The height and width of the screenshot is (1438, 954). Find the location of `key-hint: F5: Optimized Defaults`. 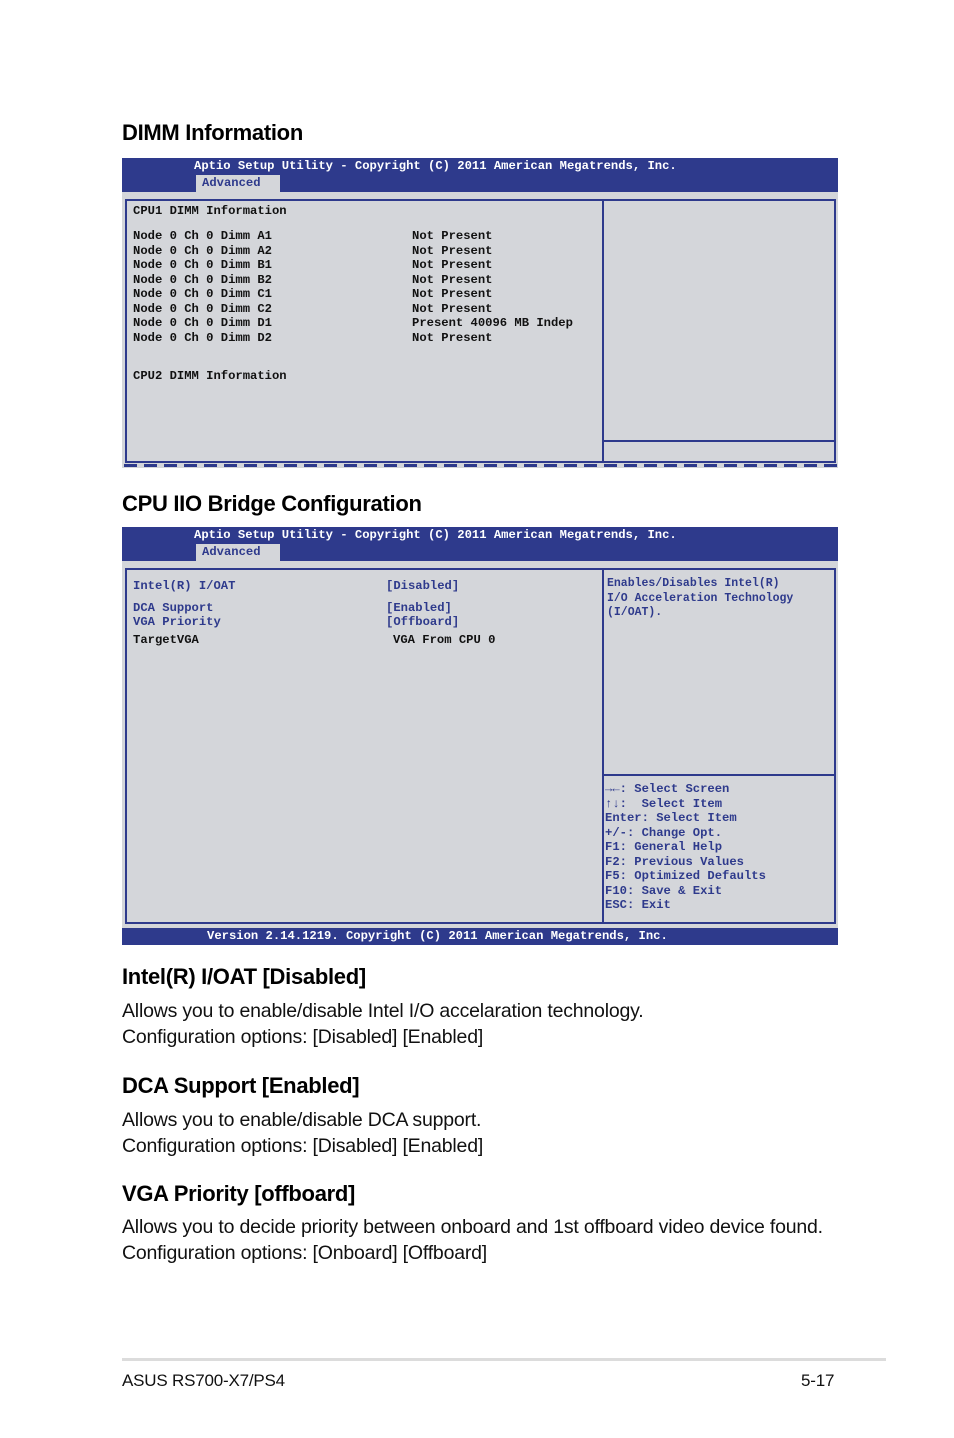

key-hint: F5: Optimized Defaults is located at coordinates (685, 876).